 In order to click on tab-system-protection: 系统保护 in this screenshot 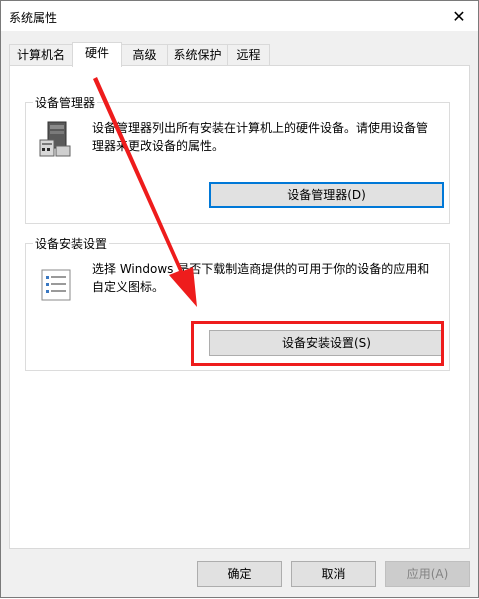, I will do `click(197, 54)`.